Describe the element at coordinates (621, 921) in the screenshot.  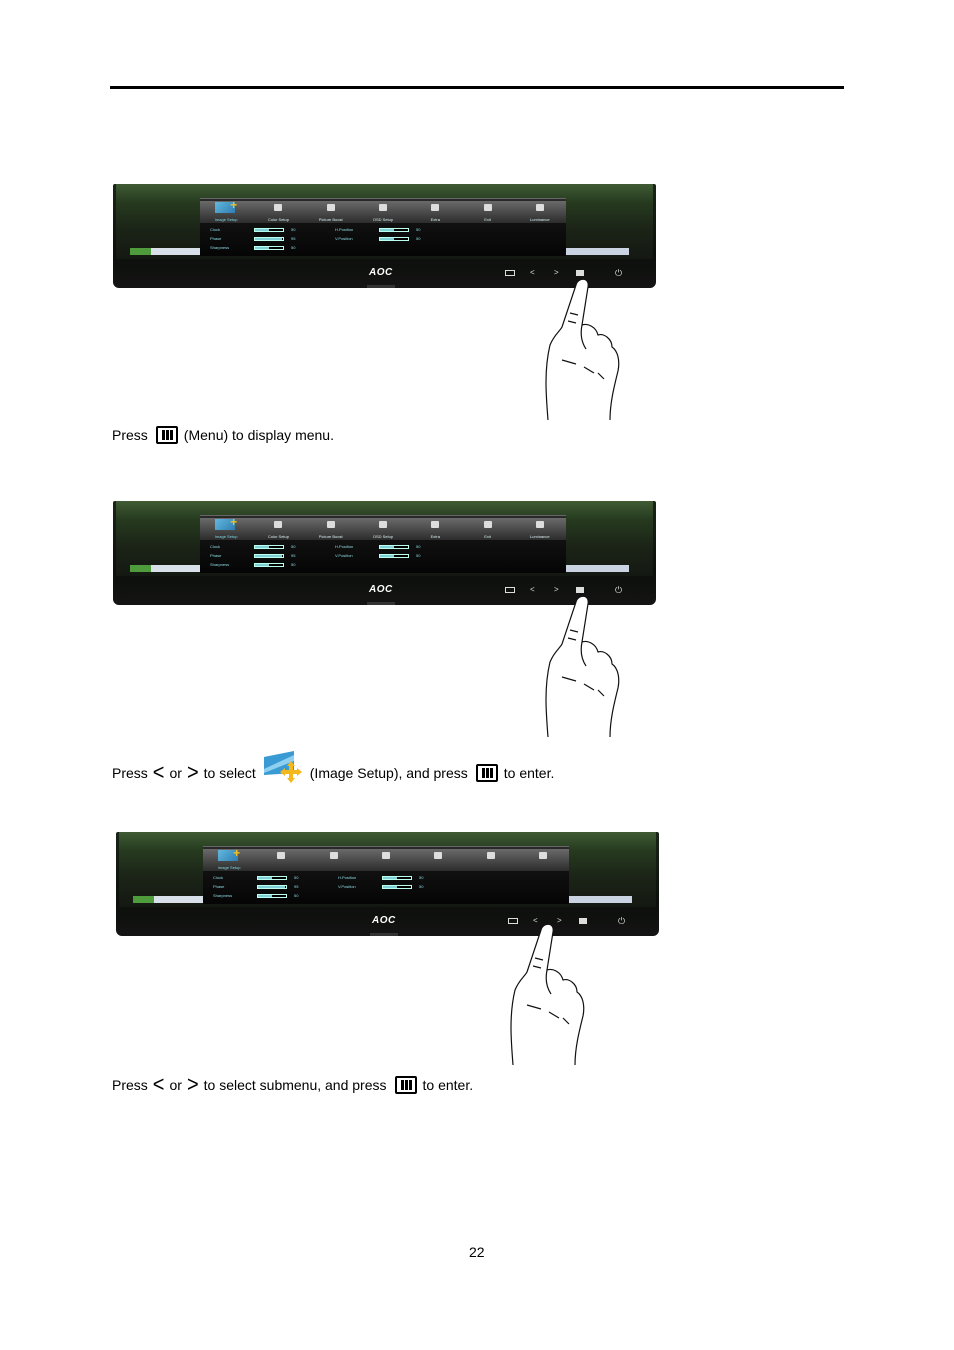
I see `power-button: ⏻` at that location.